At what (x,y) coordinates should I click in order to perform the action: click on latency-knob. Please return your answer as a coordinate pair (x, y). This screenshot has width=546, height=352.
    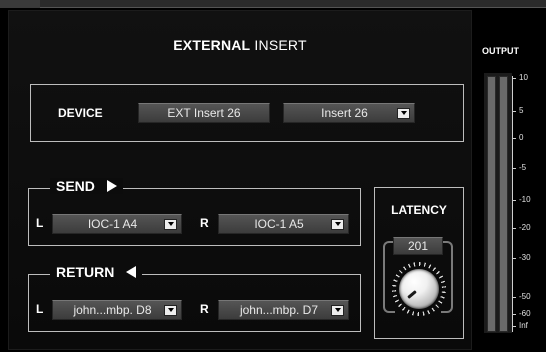
    Looking at the image, I should click on (419, 289).